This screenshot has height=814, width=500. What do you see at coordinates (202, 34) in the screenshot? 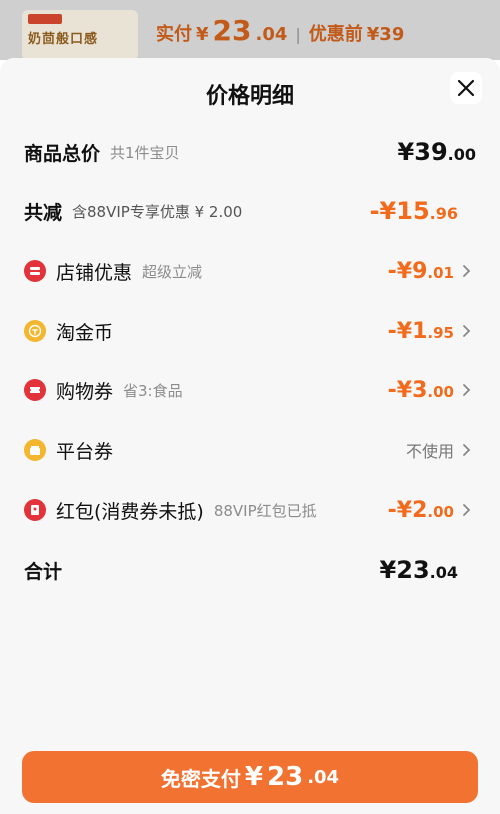
I see `actual-currency: ¥` at bounding box center [202, 34].